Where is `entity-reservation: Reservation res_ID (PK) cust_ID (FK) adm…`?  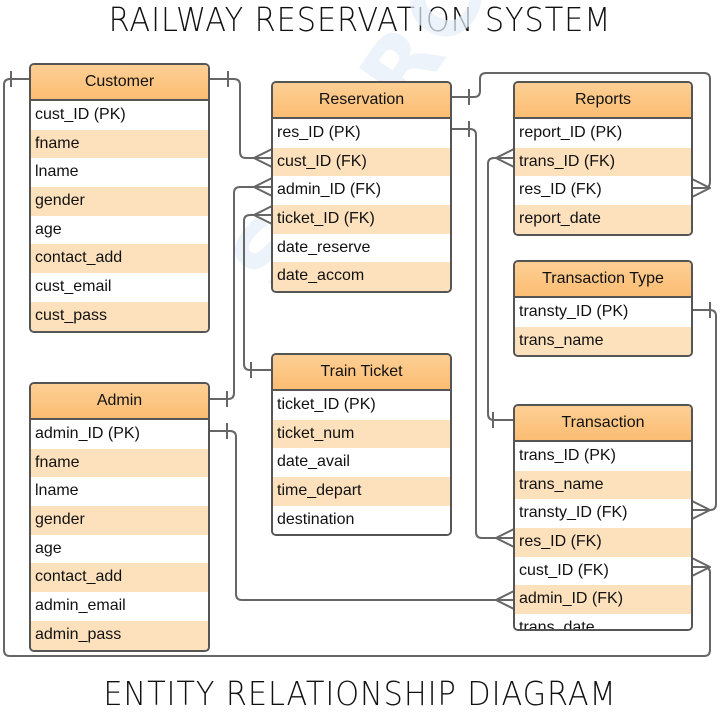 entity-reservation: Reservation res_ID (PK) cust_ID (FK) adm… is located at coordinates (361, 187).